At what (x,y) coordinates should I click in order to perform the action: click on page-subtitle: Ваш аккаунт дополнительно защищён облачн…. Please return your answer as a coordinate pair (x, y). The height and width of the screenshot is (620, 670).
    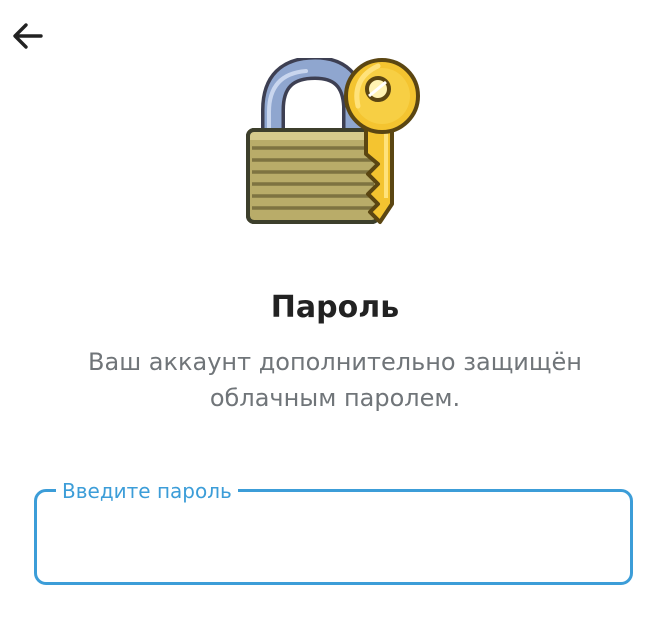
    Looking at the image, I should click on (335, 380).